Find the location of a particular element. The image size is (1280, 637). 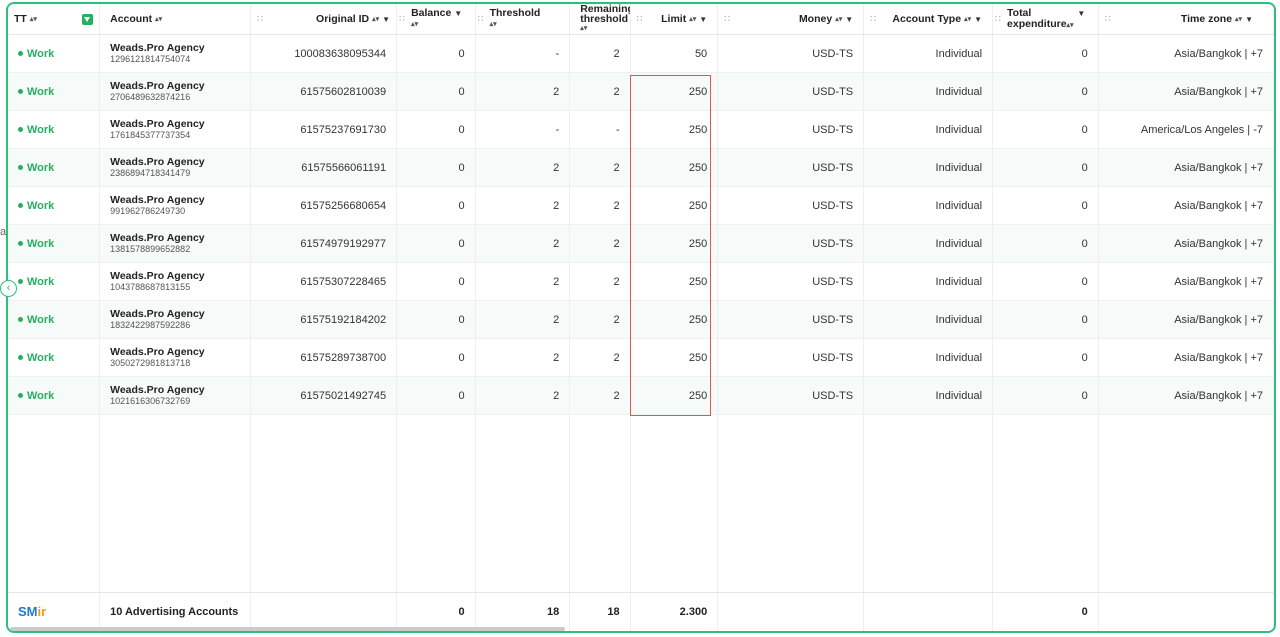

account-id: 2386894718341479 is located at coordinates (150, 173).